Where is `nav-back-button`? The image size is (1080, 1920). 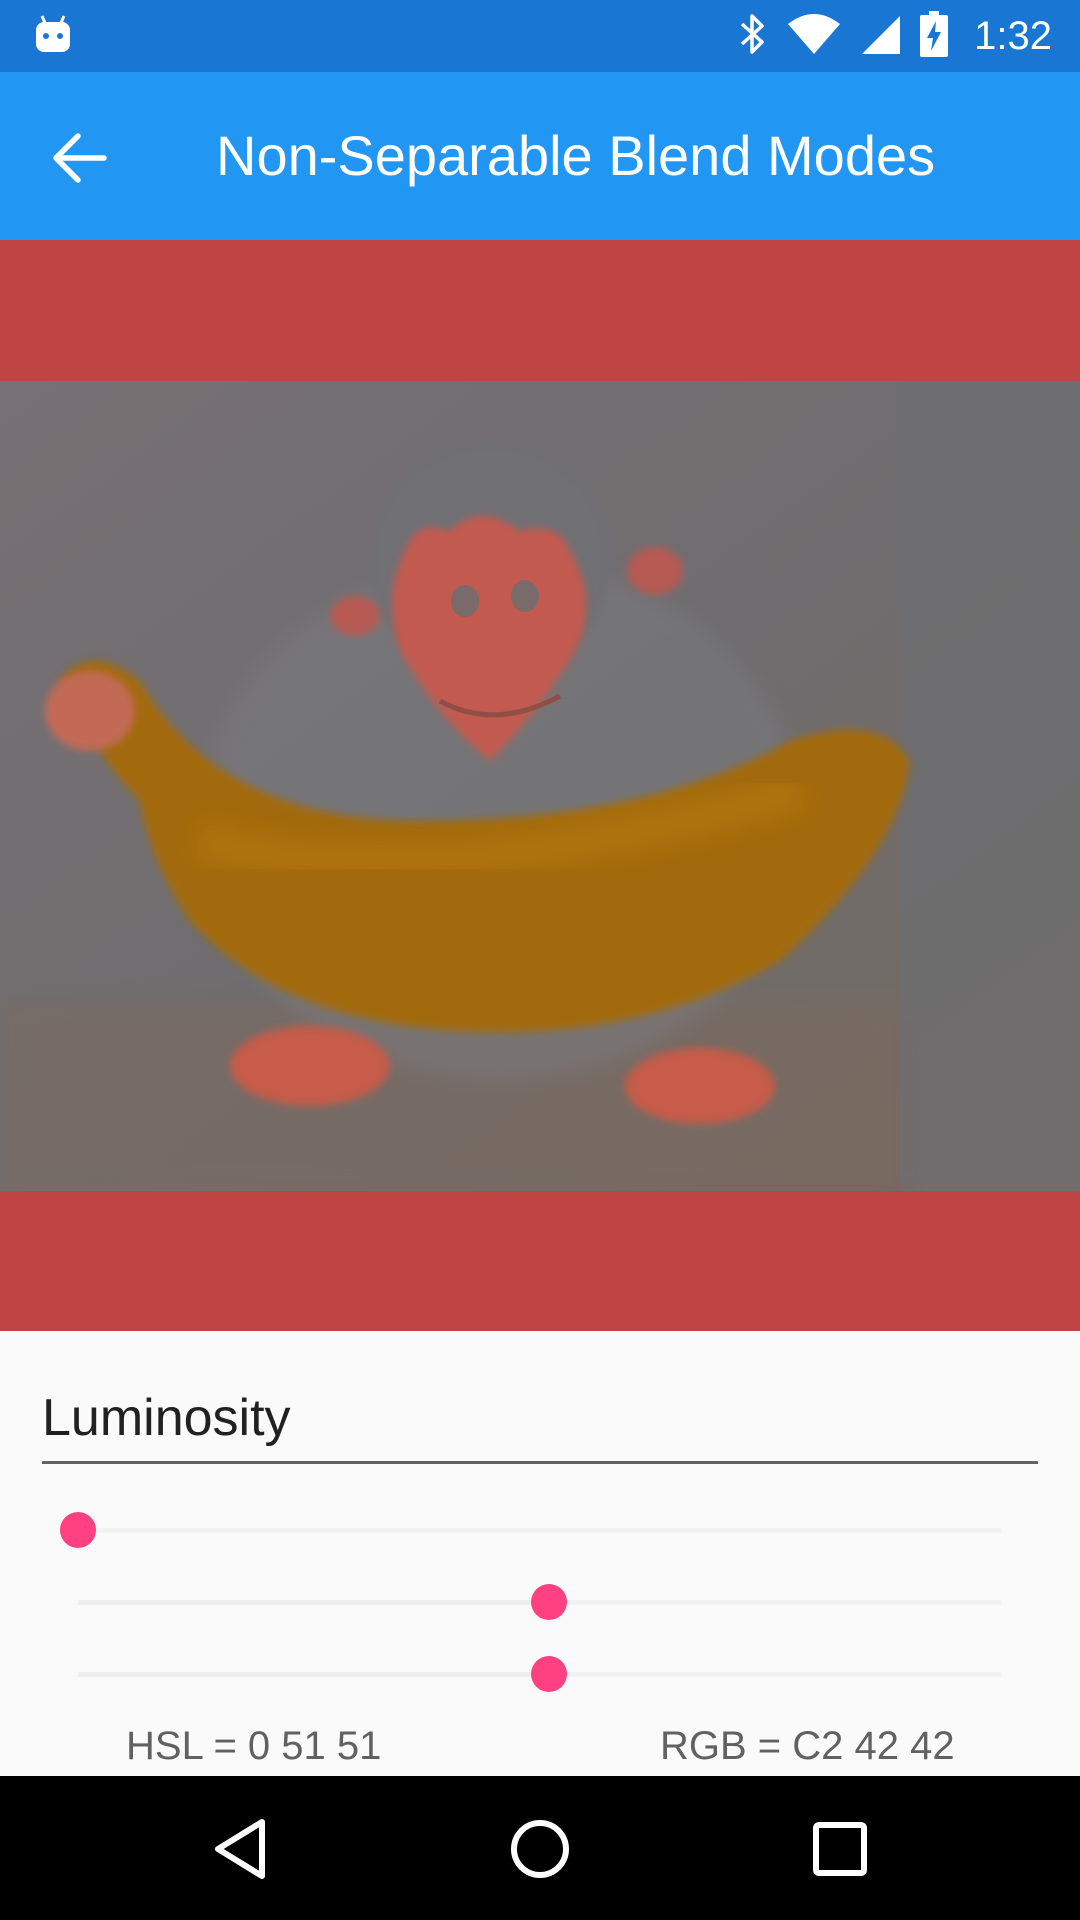 nav-back-button is located at coordinates (241, 1849).